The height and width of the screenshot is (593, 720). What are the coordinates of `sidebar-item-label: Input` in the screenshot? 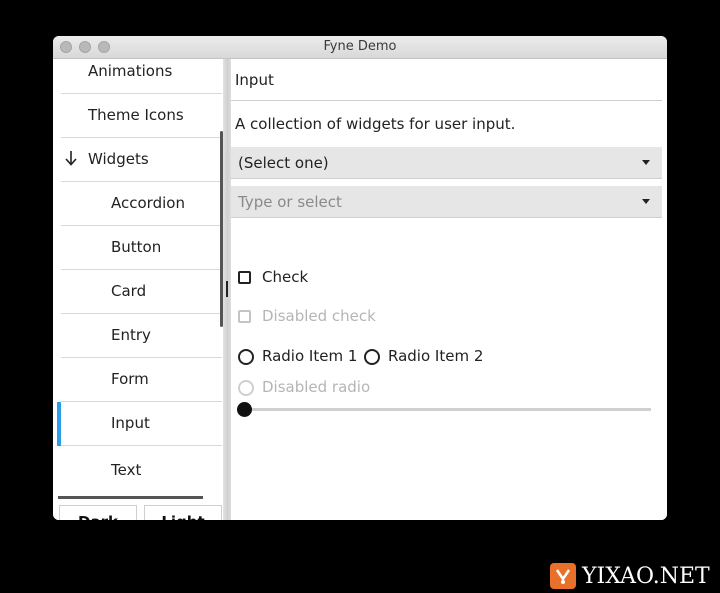 It's located at (130, 423).